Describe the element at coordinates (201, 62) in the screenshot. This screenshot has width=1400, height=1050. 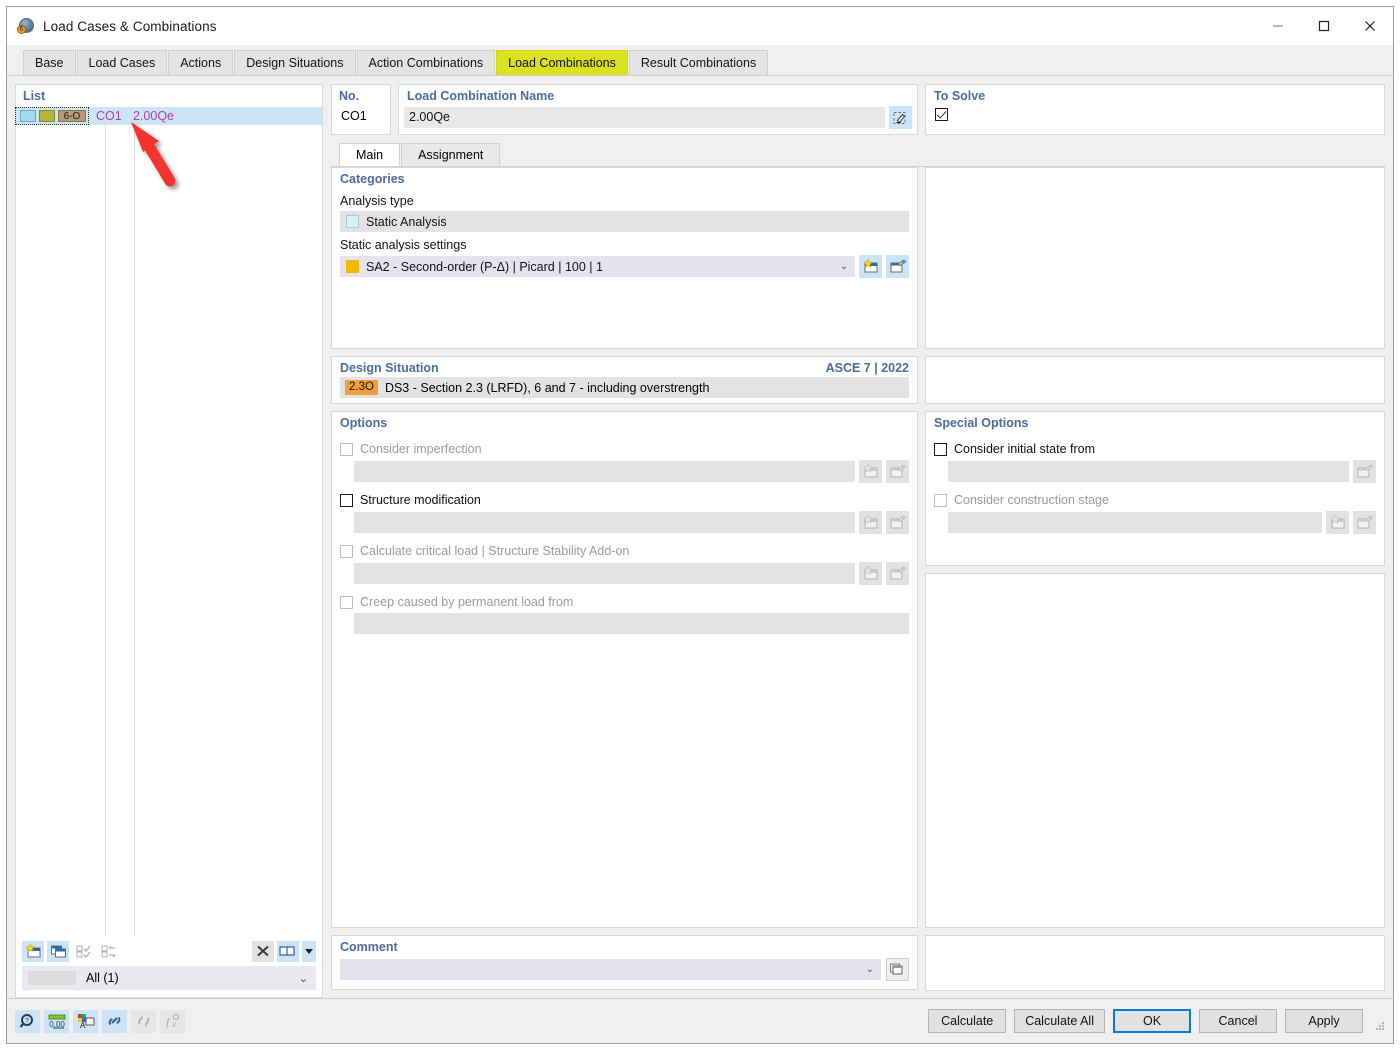
I see `tab-actions: Actions` at that location.